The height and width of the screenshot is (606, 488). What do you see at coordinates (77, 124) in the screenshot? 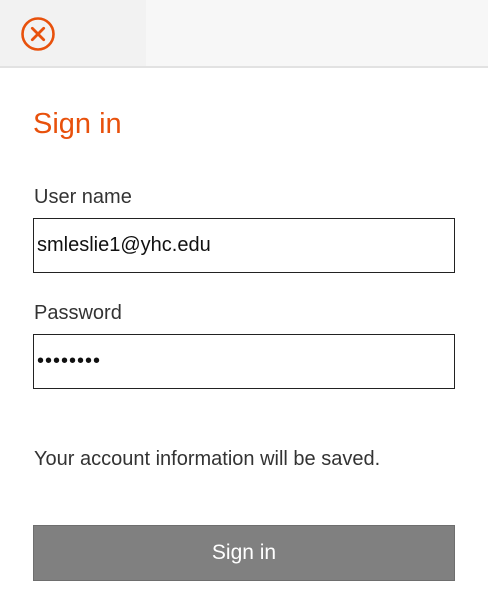
I see `page-title: Sign in` at bounding box center [77, 124].